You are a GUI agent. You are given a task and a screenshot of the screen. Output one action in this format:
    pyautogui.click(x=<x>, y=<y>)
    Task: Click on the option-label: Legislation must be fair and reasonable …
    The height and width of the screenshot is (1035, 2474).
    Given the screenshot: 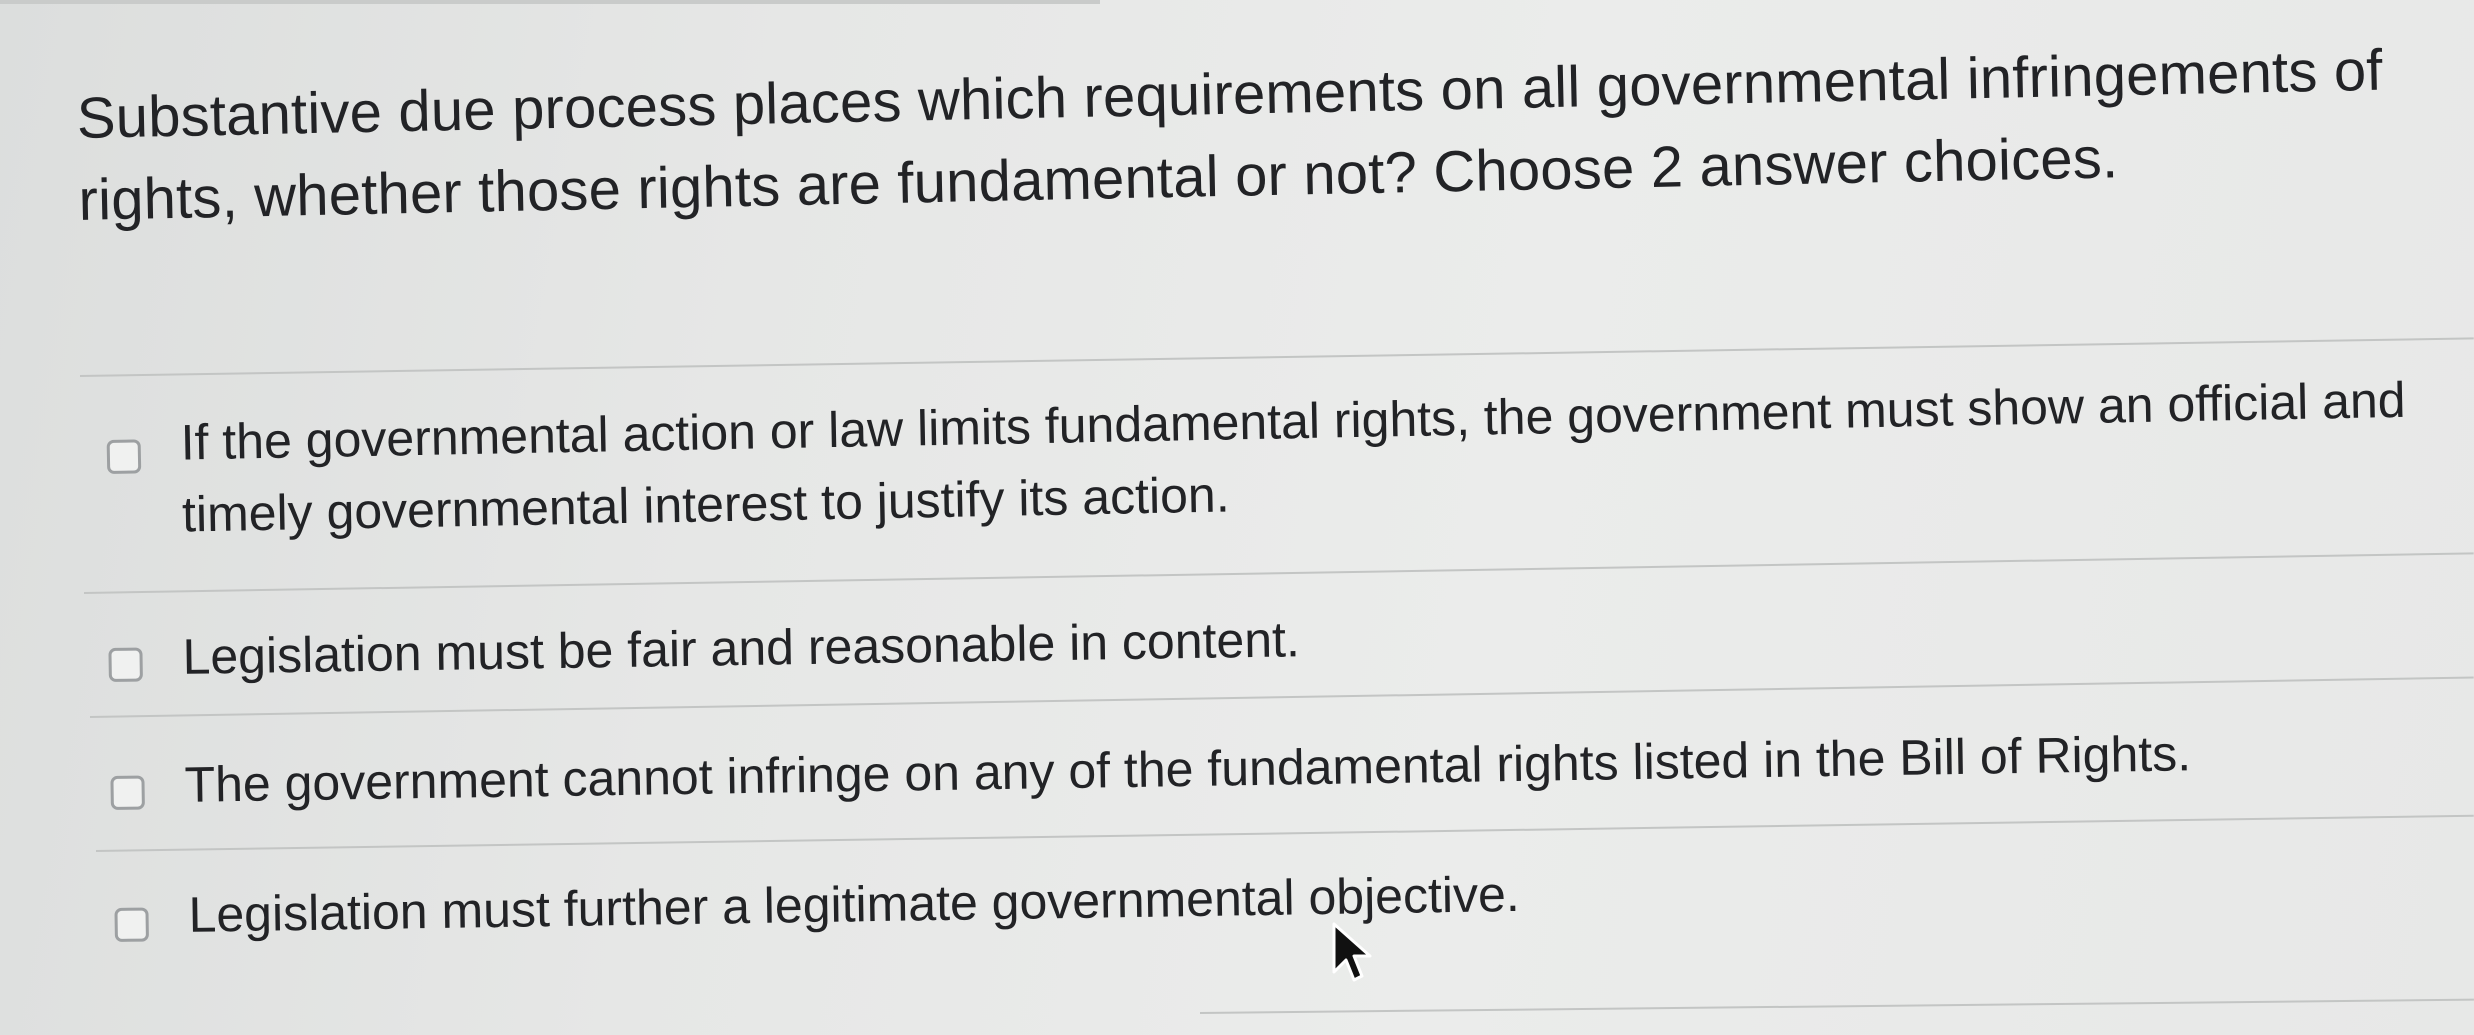 What is the action you would take?
    pyautogui.click(x=741, y=648)
    